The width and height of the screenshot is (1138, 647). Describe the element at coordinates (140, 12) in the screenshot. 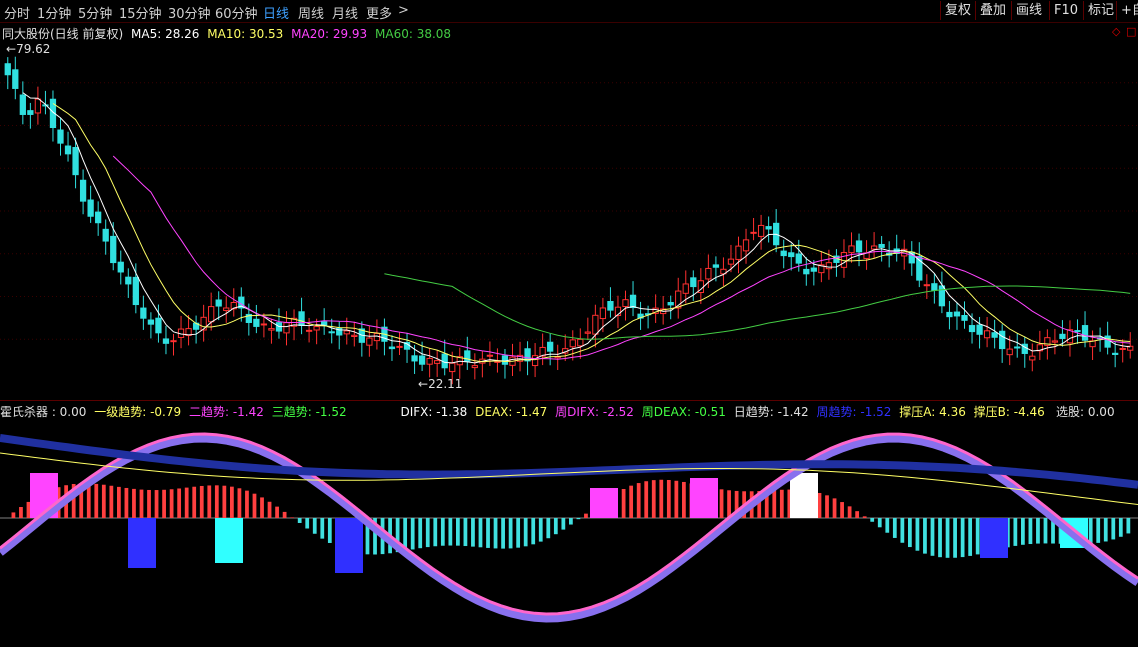

I see `tab-15min: 15分钟` at that location.